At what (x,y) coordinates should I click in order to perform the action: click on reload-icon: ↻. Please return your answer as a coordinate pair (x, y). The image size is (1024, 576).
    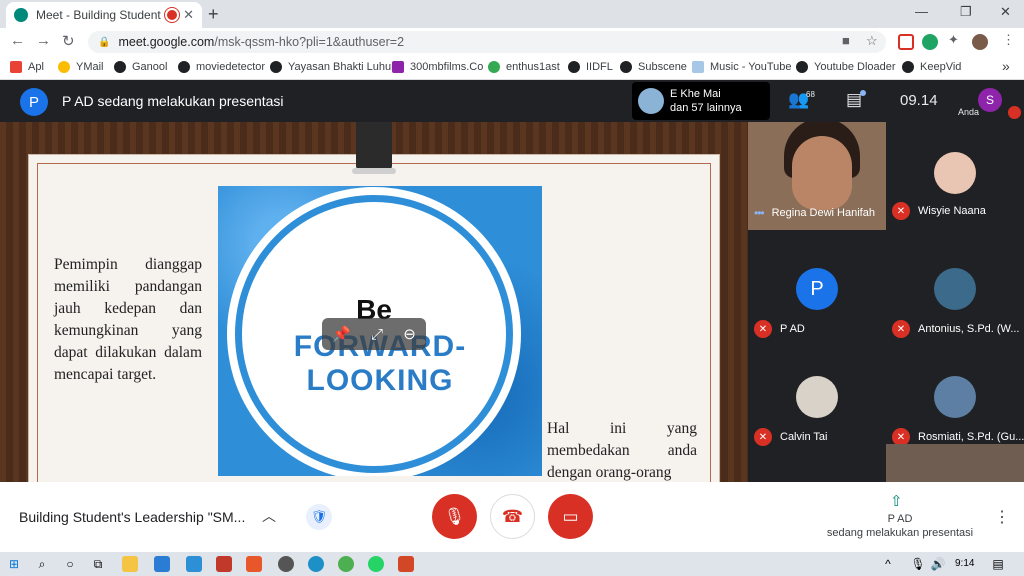
    Looking at the image, I should click on (68, 41).